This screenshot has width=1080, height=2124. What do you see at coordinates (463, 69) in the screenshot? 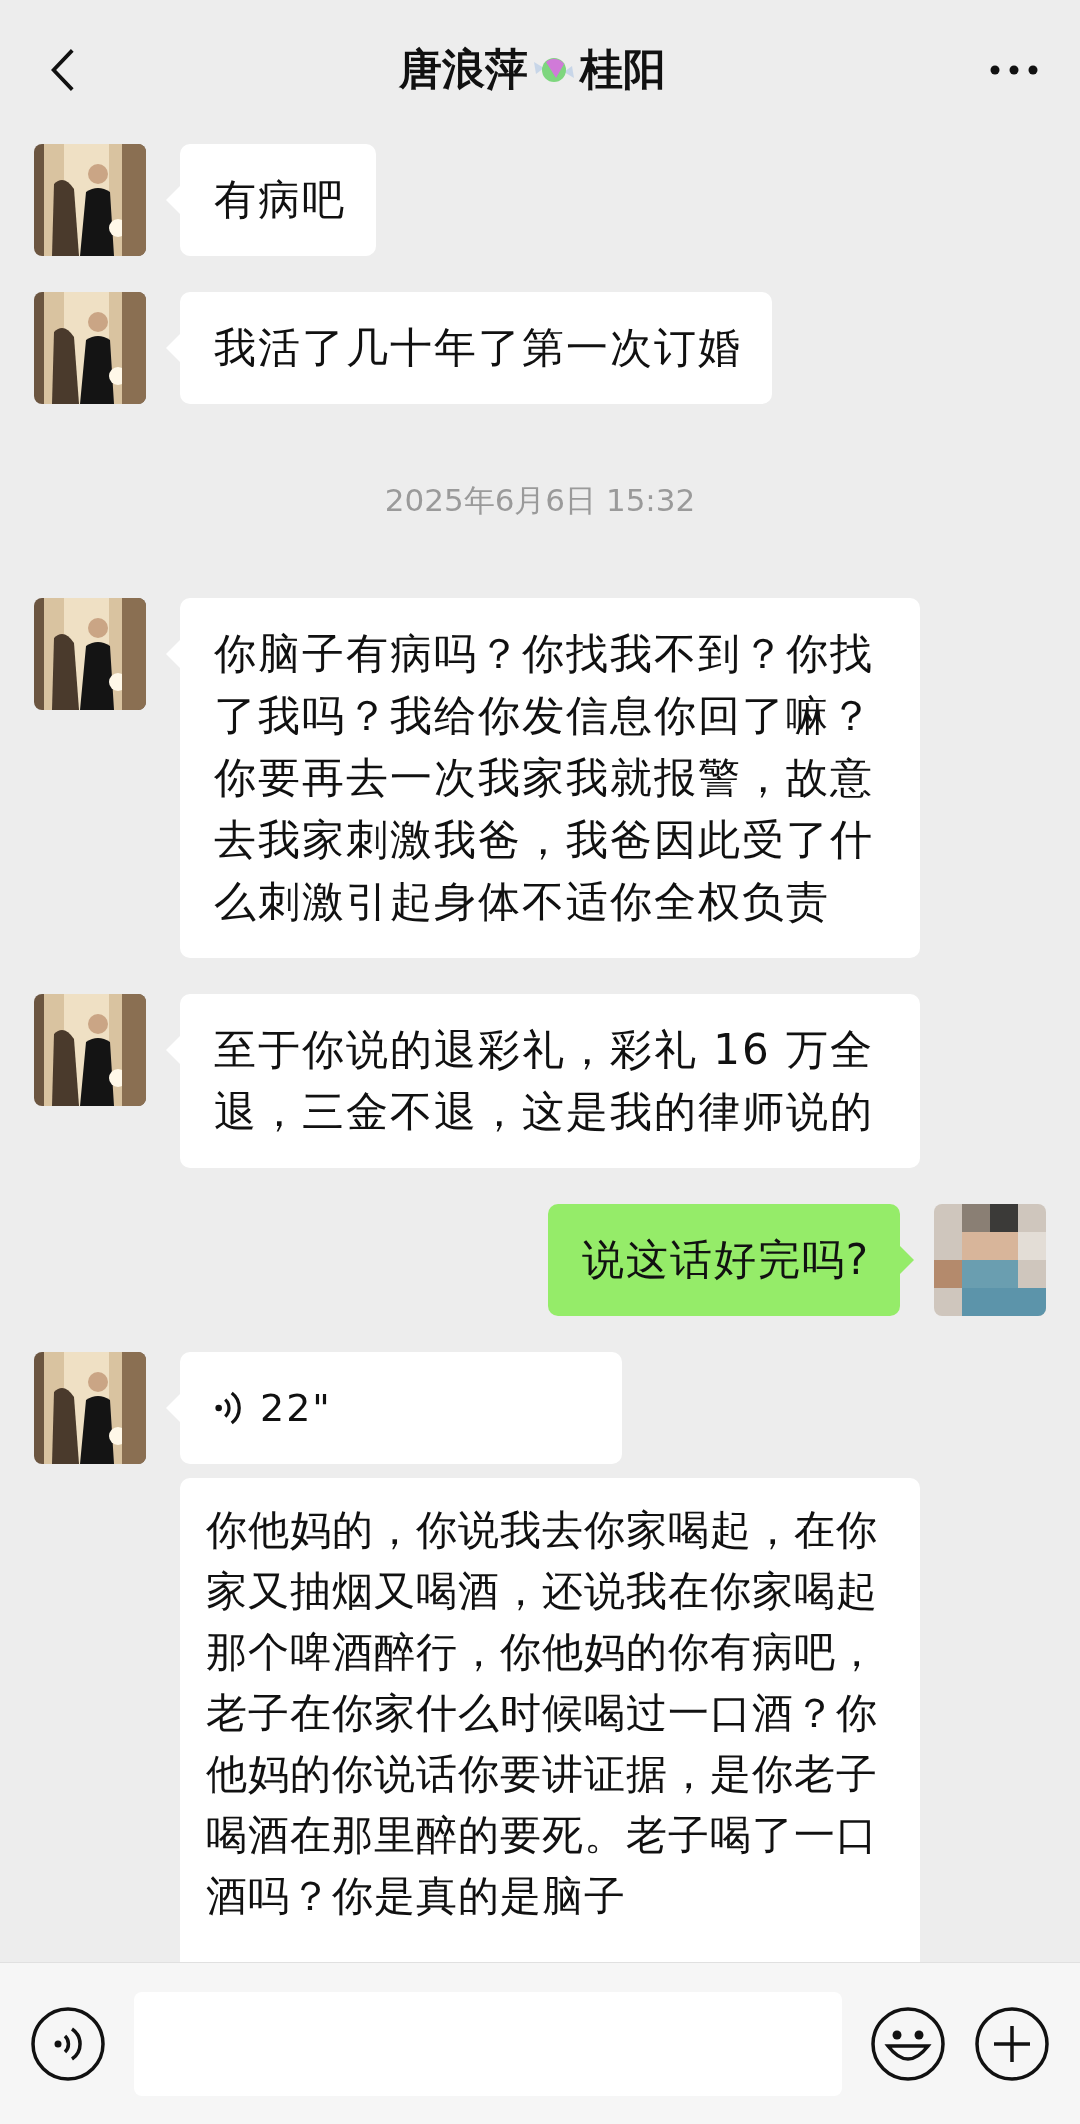
I see `contact-name: 唐浪萍` at bounding box center [463, 69].